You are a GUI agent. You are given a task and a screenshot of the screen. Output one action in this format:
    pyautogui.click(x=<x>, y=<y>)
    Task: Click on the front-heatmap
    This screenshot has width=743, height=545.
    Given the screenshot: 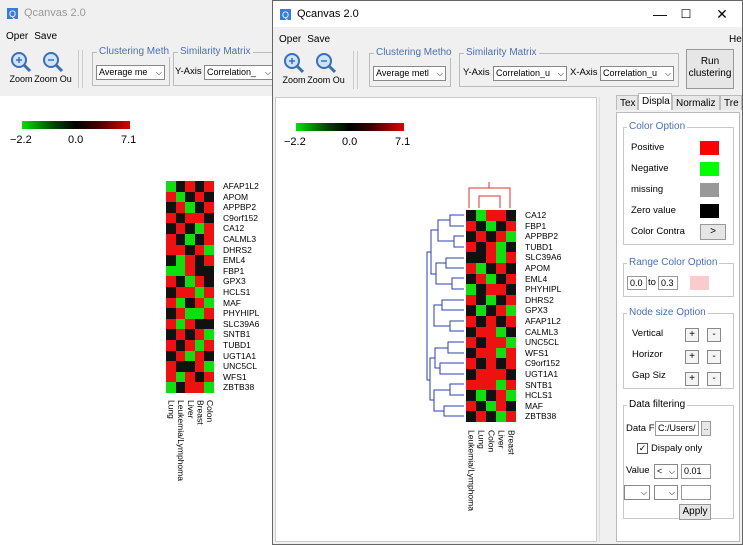 What is the action you would take?
    pyautogui.click(x=491, y=316)
    